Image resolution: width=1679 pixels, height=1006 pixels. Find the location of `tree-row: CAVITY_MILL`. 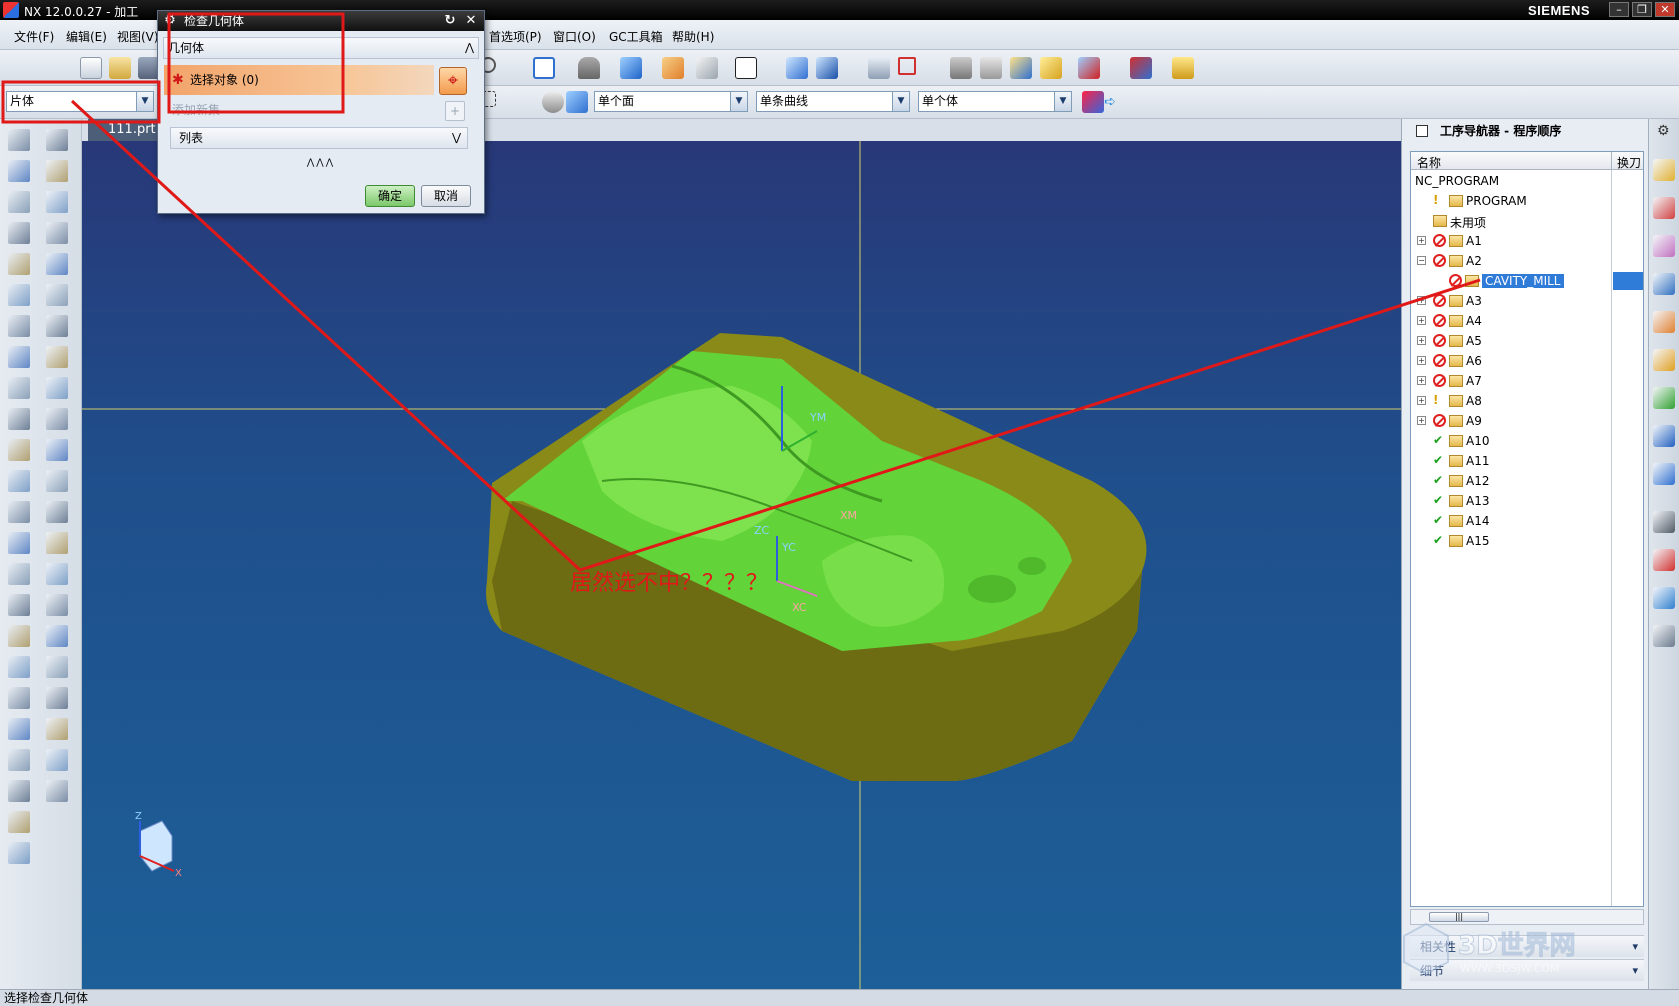

tree-row: CAVITY_MILL is located at coordinates (1527, 281).